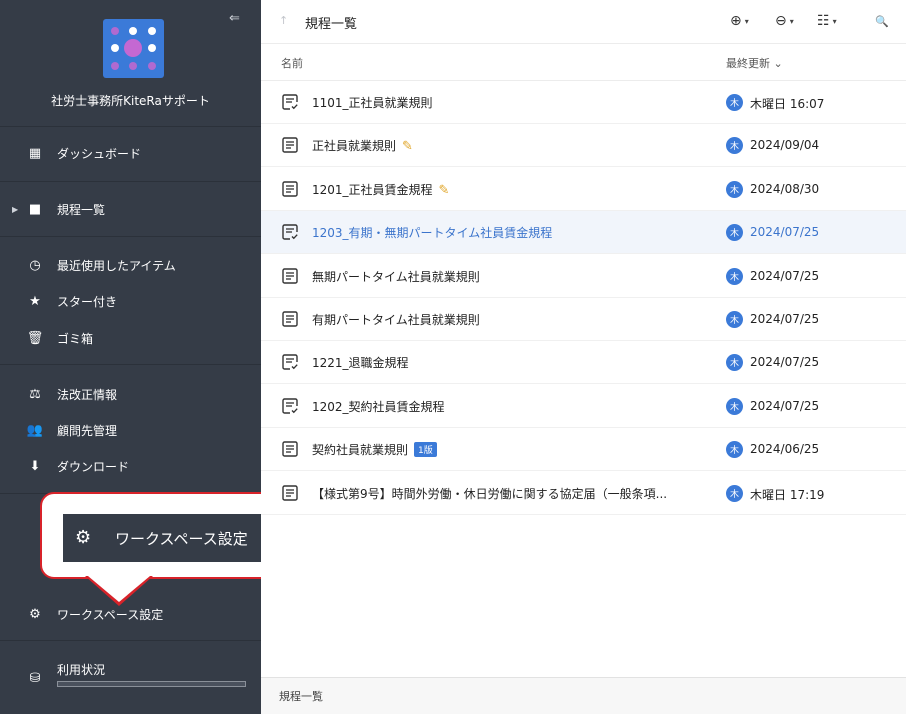 The height and width of the screenshot is (714, 906). What do you see at coordinates (130, 677) in the screenshot?
I see `sidebar-item-usage: ⛁ 利用状況` at bounding box center [130, 677].